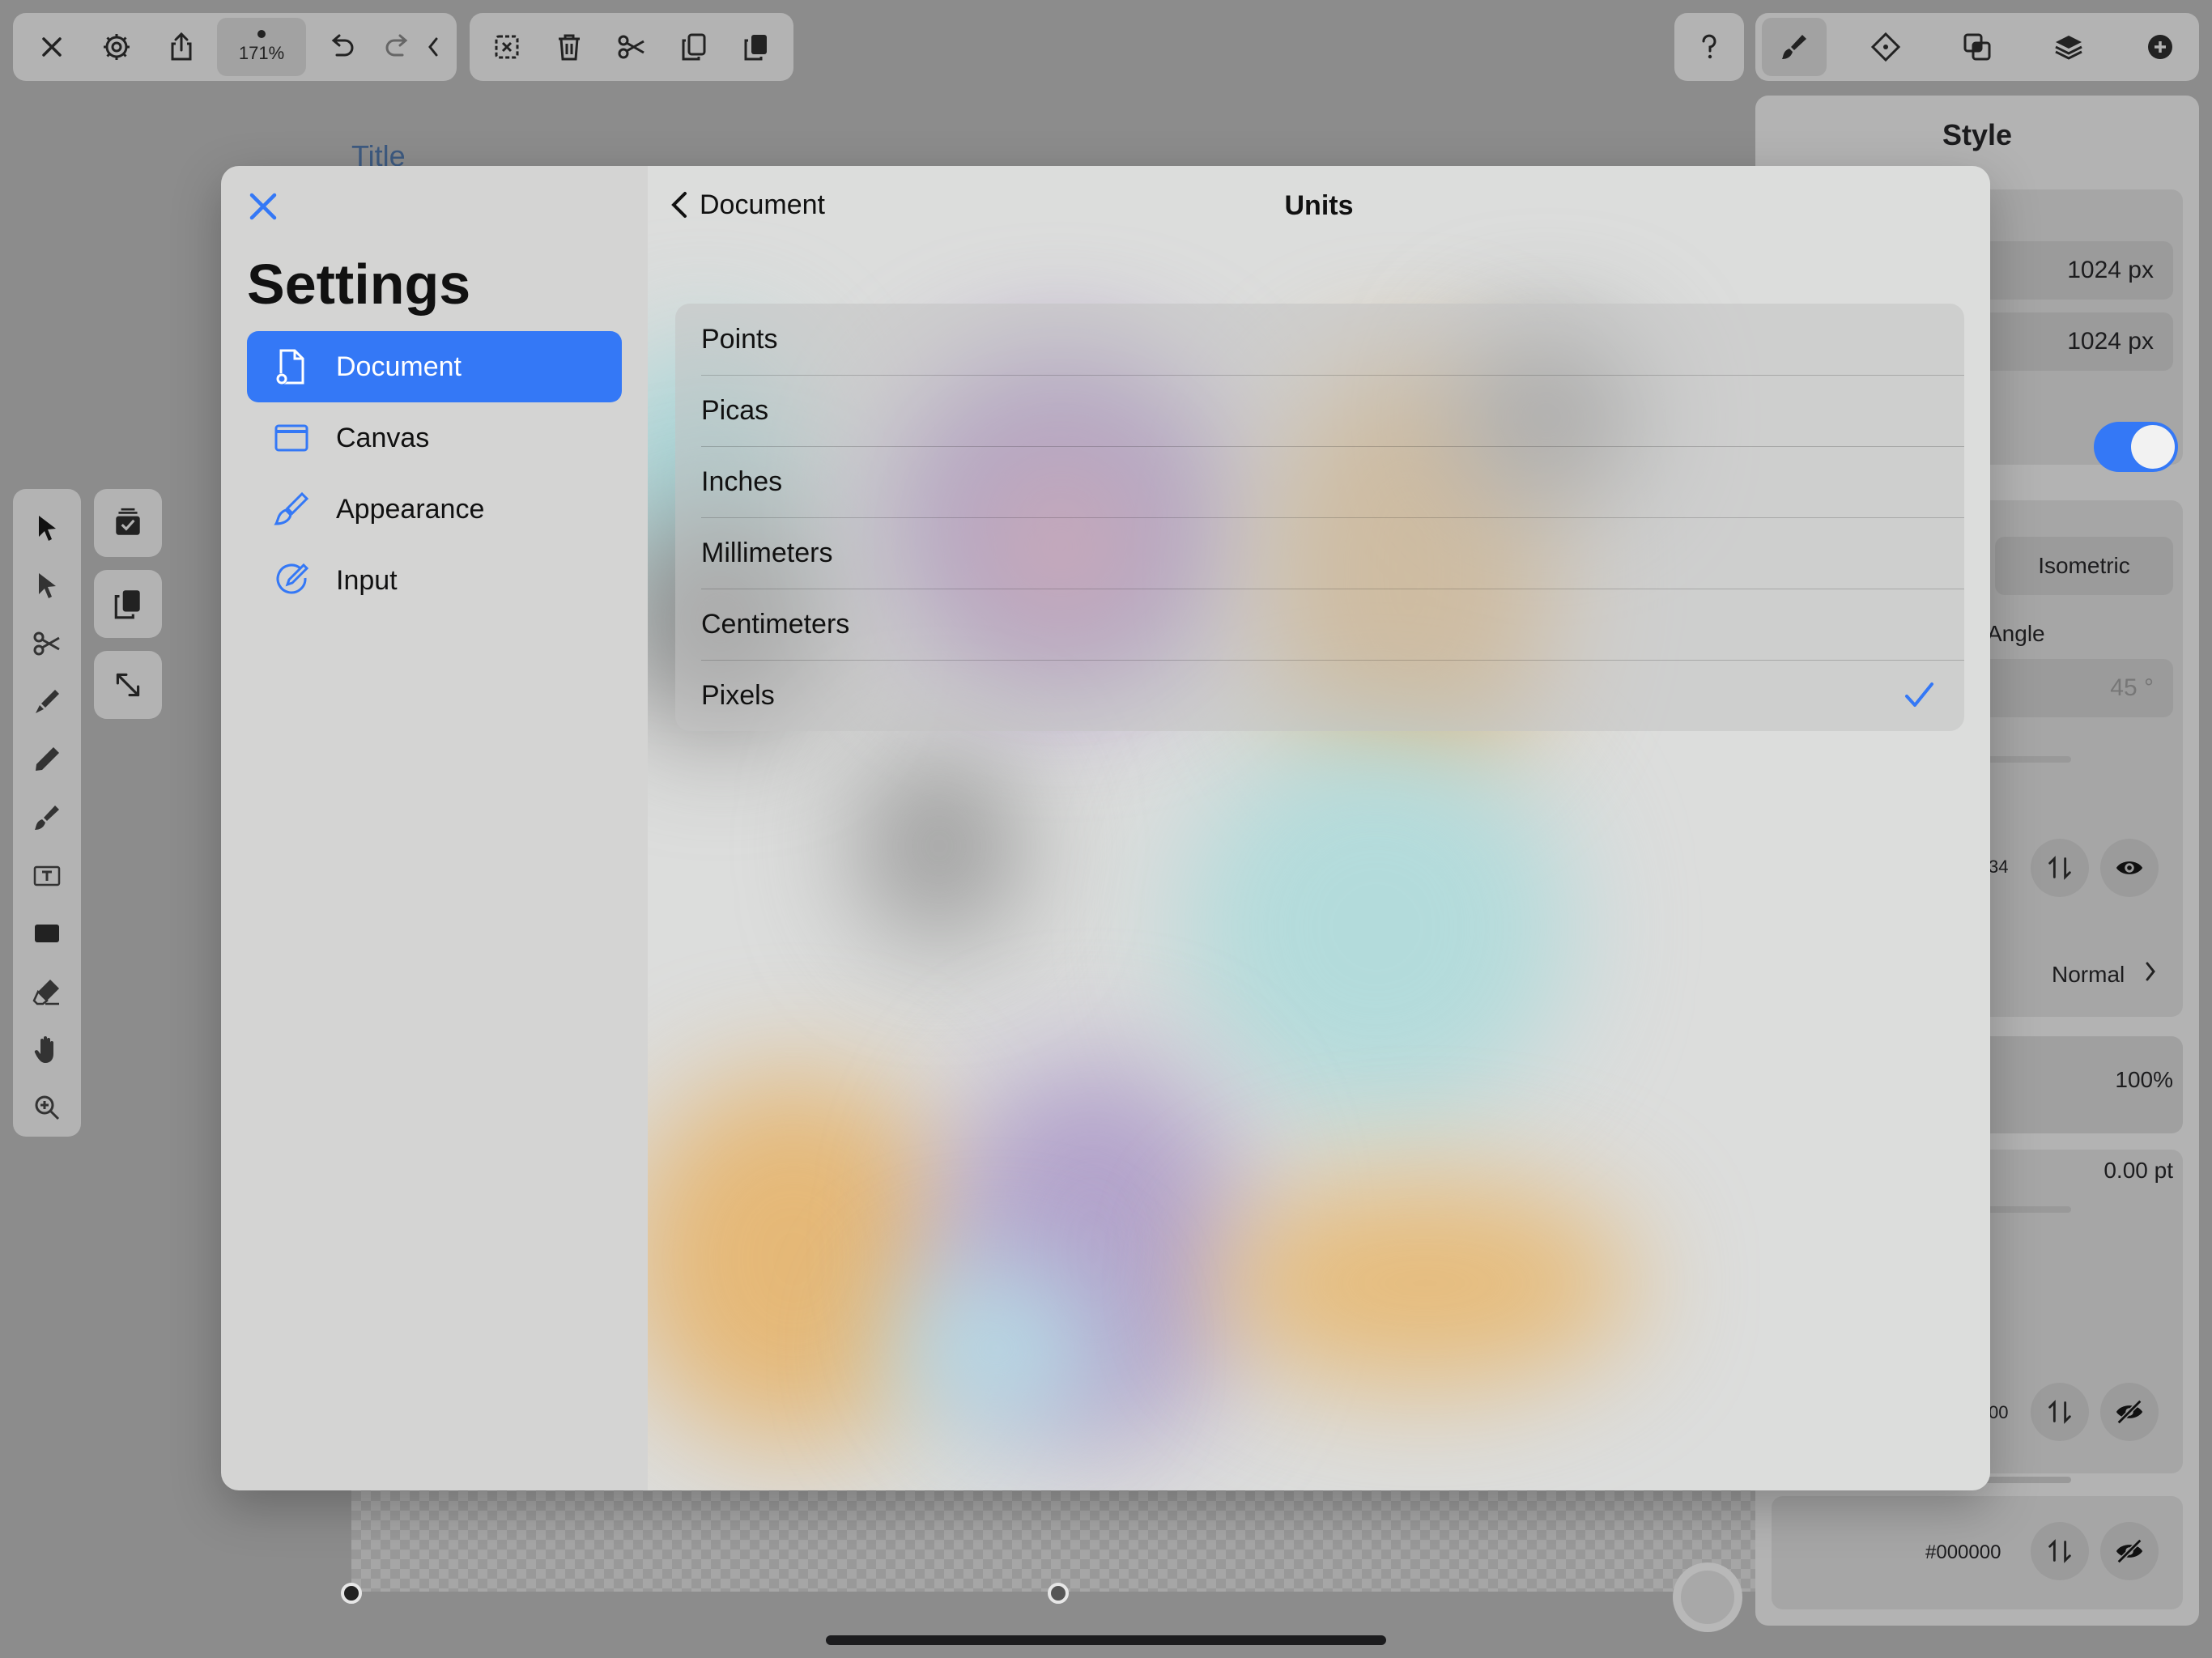 The width and height of the screenshot is (2212, 1658). Describe the element at coordinates (117, 47) in the screenshot. I see `settings-button` at that location.